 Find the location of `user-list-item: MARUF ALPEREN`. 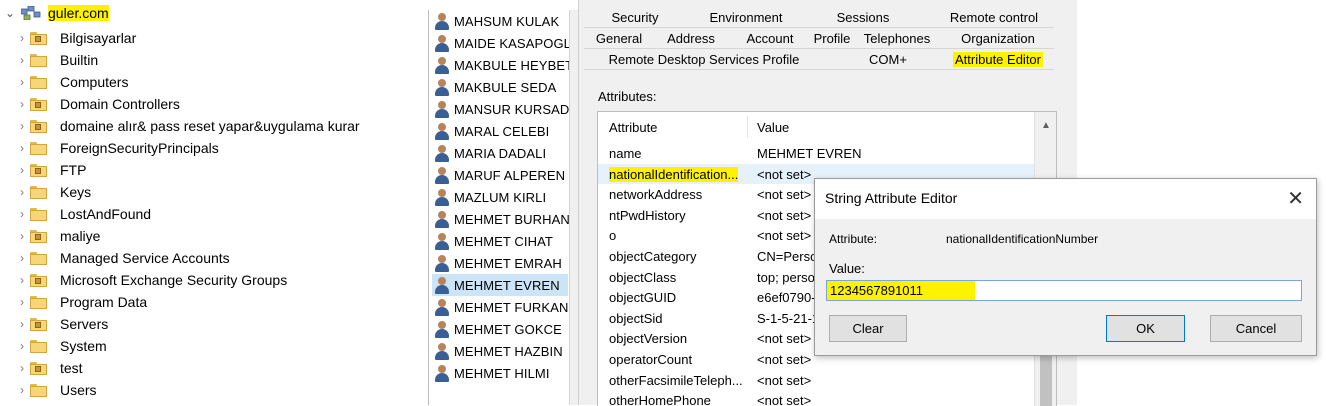

user-list-item: MARUF ALPEREN is located at coordinates (498, 175).